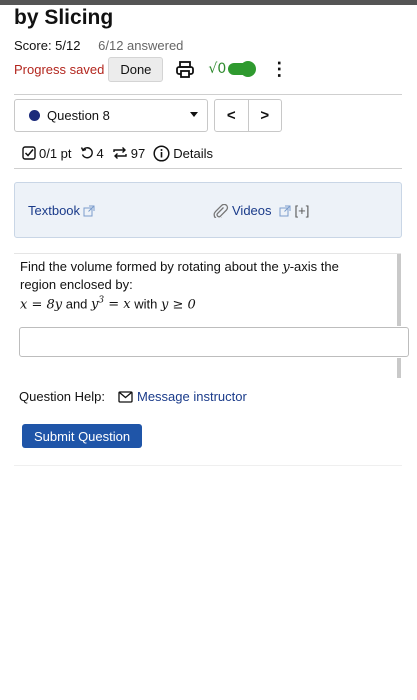  Describe the element at coordinates (185, 69) in the screenshot. I see `printer-icon` at that location.